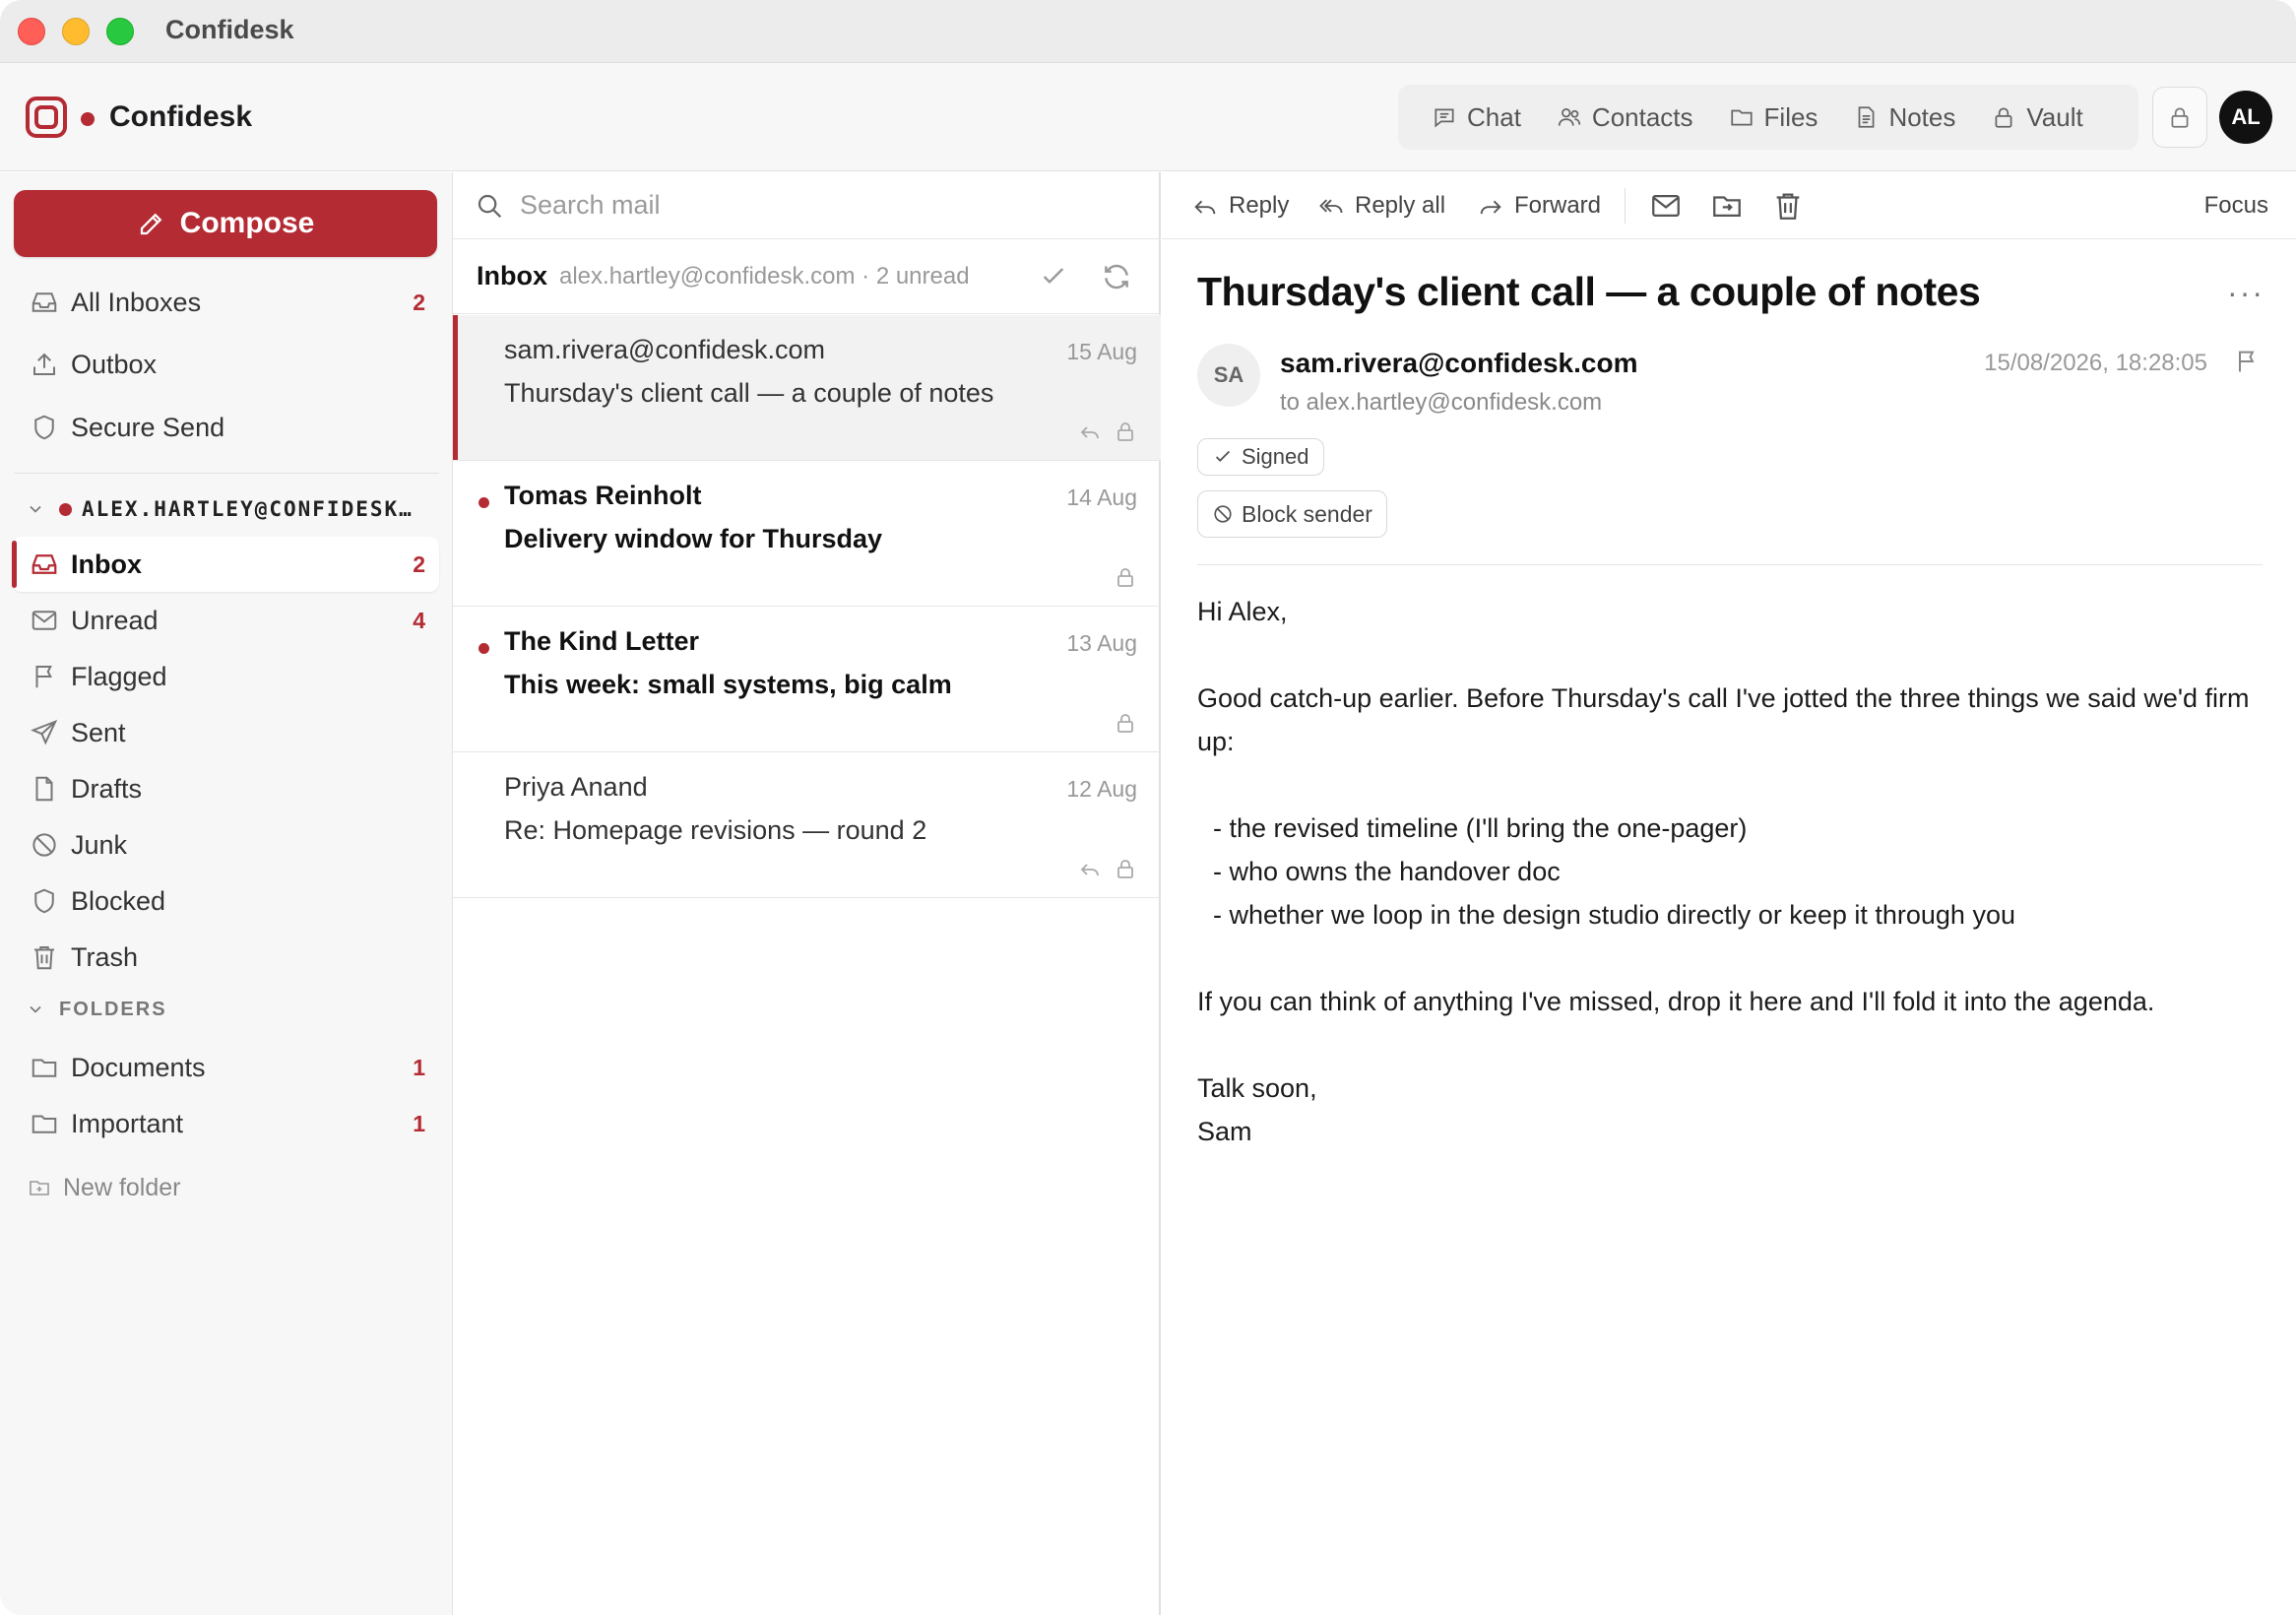  Describe the element at coordinates (31, 31) in the screenshot. I see `close-window-button` at that location.